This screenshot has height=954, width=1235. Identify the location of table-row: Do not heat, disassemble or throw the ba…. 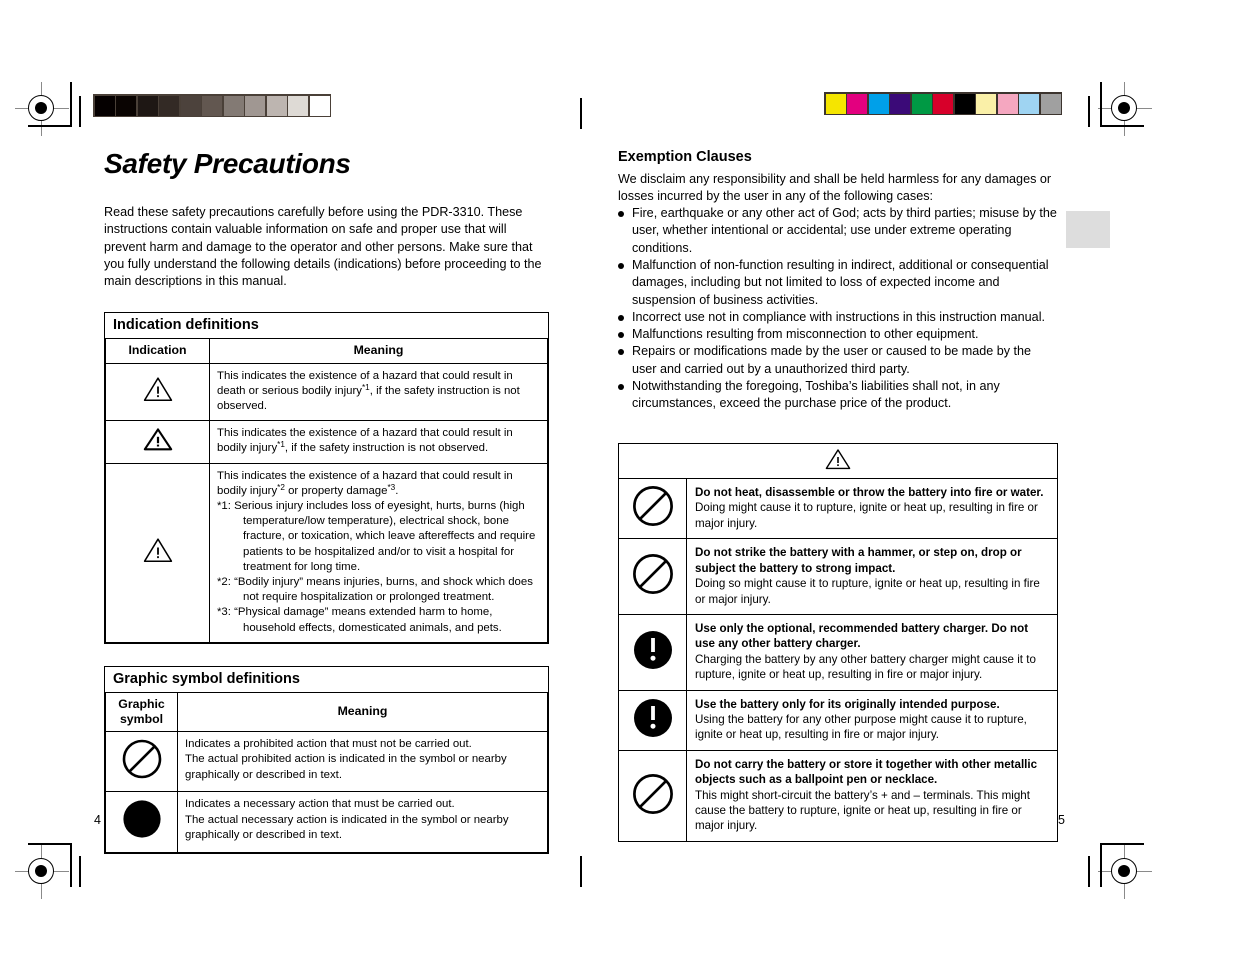
(838, 509).